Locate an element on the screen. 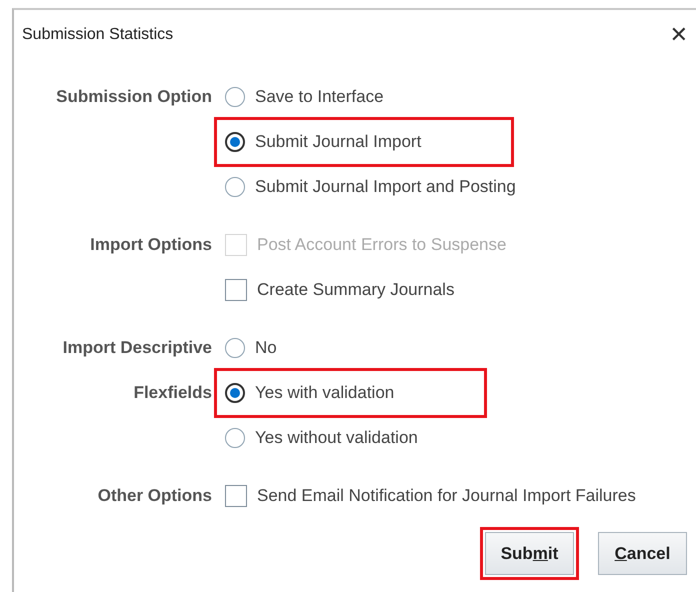 The width and height of the screenshot is (696, 592). field-label: Import Descriptive is located at coordinates (137, 347).